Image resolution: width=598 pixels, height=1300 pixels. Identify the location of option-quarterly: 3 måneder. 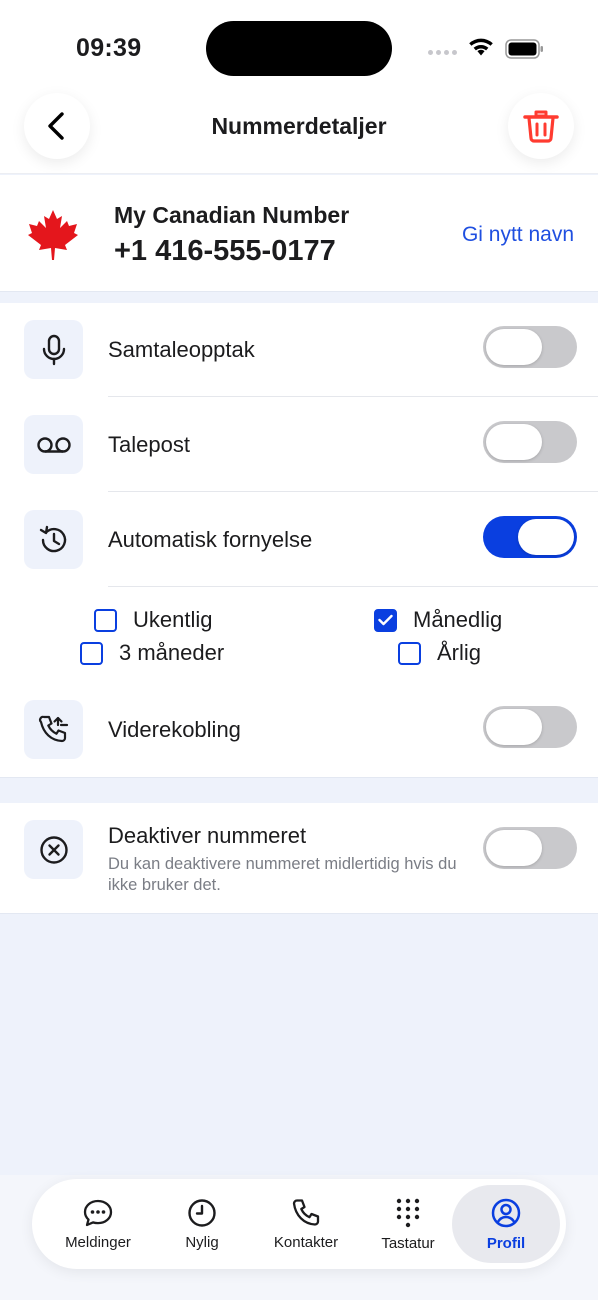
(152, 653).